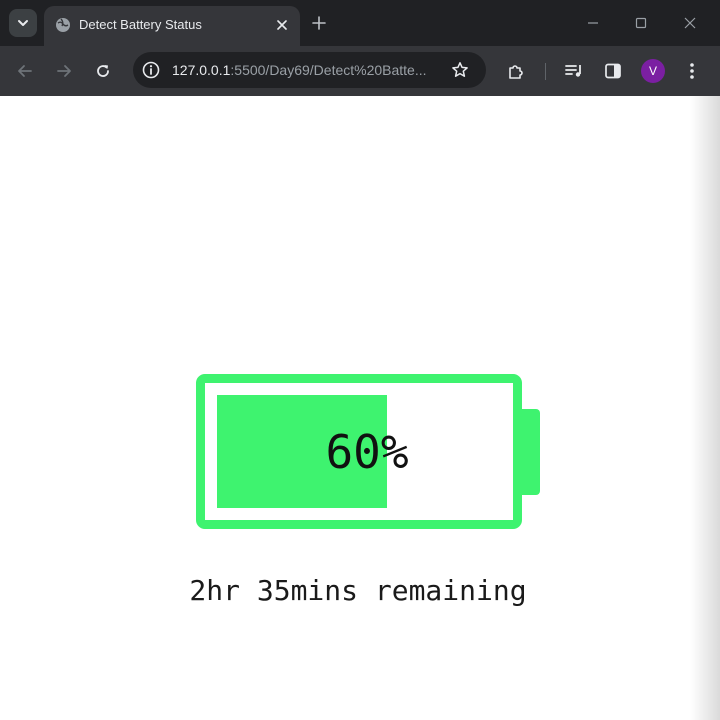  Describe the element at coordinates (360, 23) in the screenshot. I see `tab-strip: Detect Battery Status` at that location.